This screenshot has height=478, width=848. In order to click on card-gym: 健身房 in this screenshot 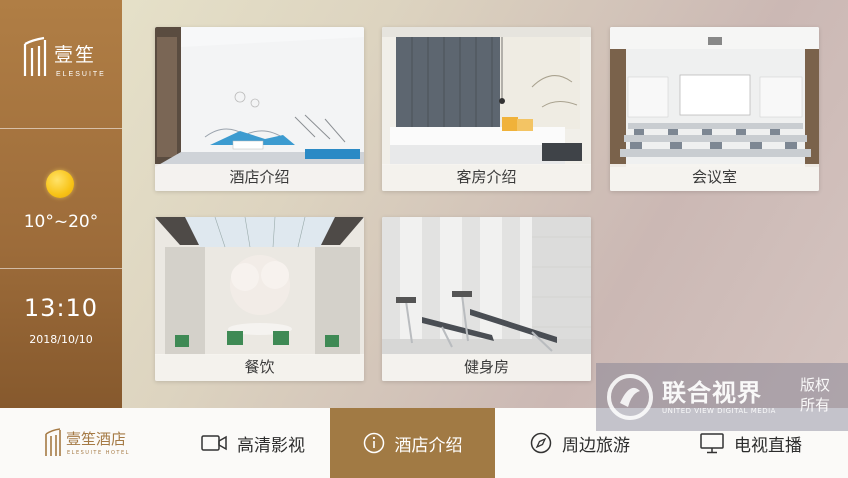, I will do `click(486, 299)`.